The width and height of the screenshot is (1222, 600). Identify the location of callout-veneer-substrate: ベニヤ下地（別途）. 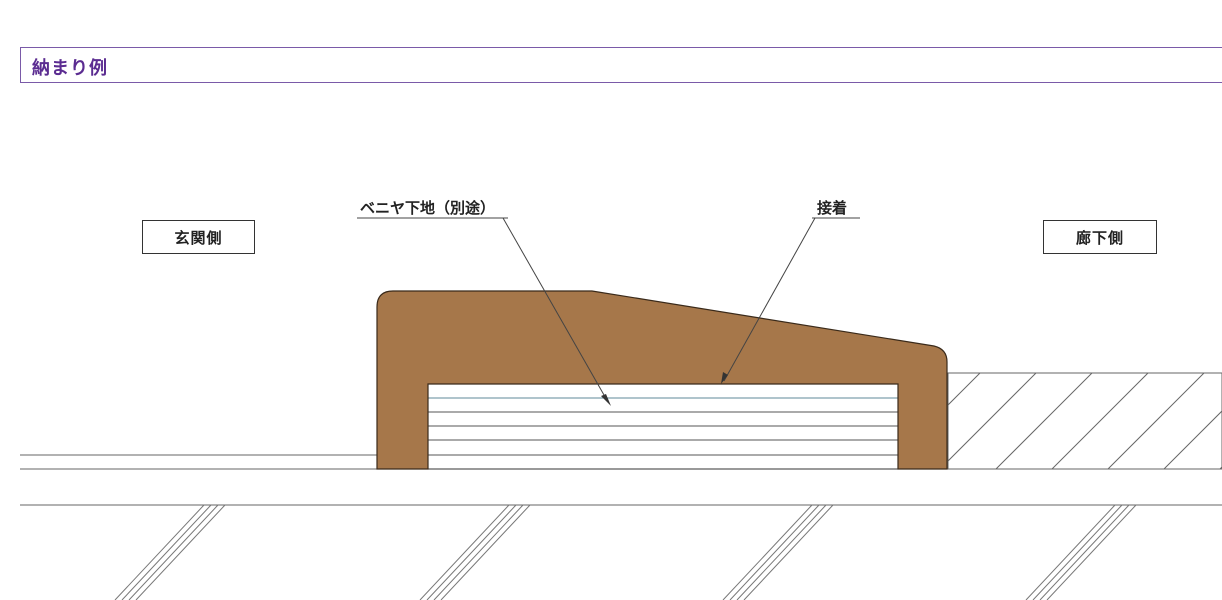
(428, 208).